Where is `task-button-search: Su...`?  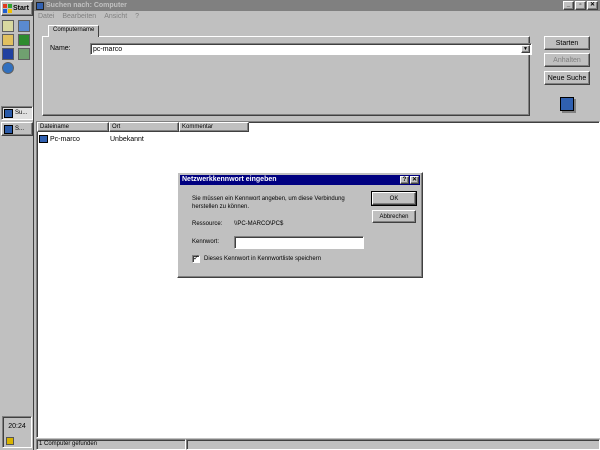 task-button-search: Su... is located at coordinates (17, 113).